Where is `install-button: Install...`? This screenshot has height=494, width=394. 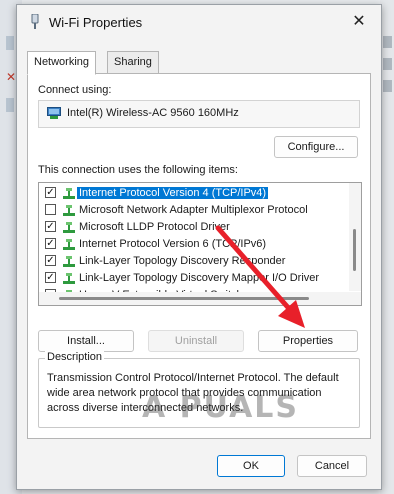
install-button: Install... is located at coordinates (86, 341).